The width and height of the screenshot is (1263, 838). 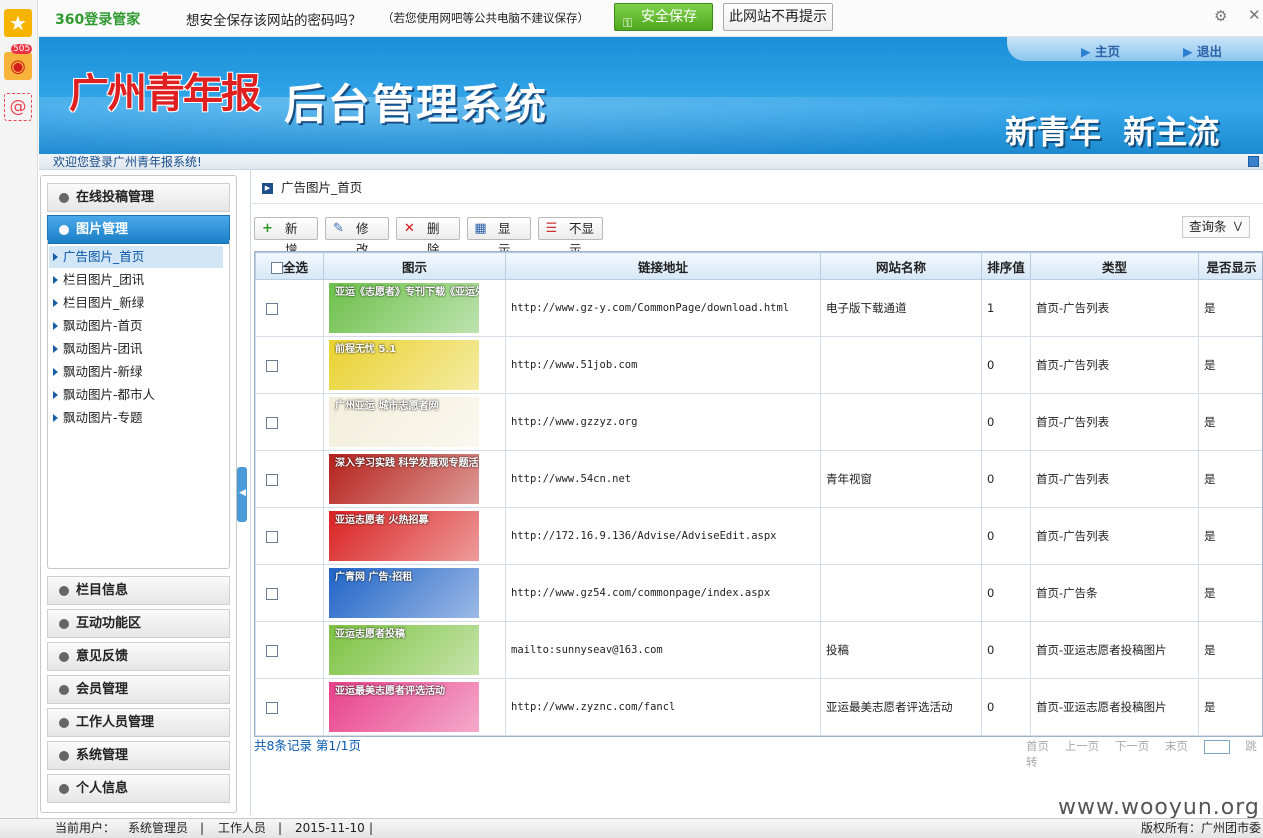 I want to click on logout-link-label: 退出, so click(x=1209, y=51).